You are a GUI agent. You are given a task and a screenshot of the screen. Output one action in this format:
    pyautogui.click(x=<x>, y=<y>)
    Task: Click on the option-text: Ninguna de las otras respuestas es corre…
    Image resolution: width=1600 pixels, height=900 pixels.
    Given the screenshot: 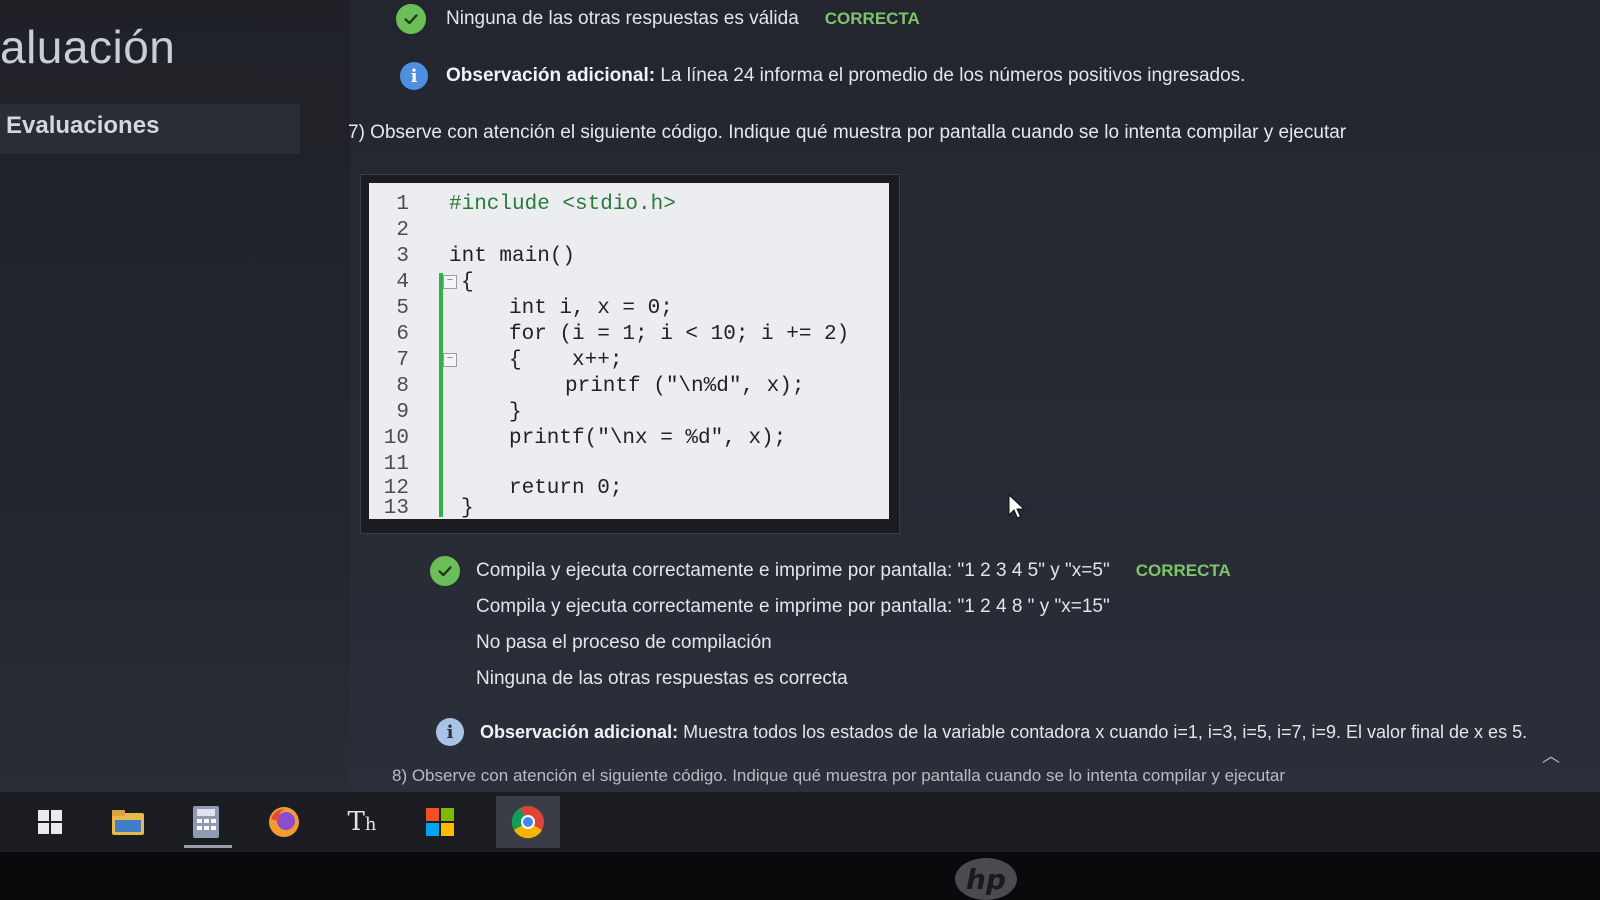 What is the action you would take?
    pyautogui.click(x=662, y=679)
    